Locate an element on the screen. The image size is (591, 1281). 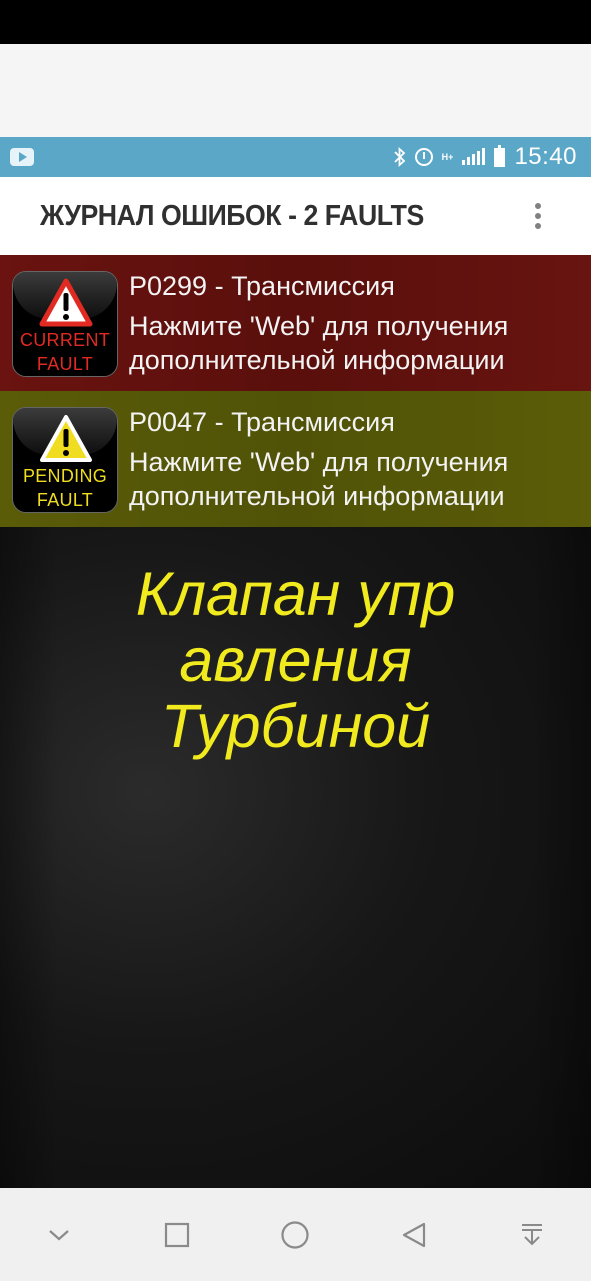
network-type-label: H+ is located at coordinates (447, 156).